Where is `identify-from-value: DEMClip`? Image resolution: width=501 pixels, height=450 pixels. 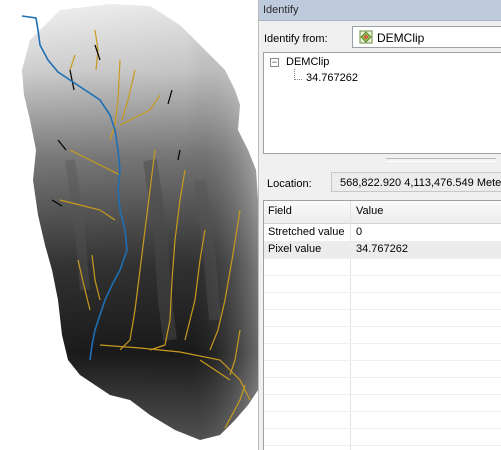 identify-from-value: DEMClip is located at coordinates (401, 38).